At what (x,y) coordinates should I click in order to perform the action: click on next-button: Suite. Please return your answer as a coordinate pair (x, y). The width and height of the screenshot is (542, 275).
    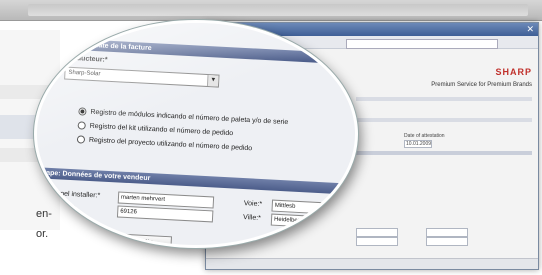
    Looking at the image, I should click on (145, 239).